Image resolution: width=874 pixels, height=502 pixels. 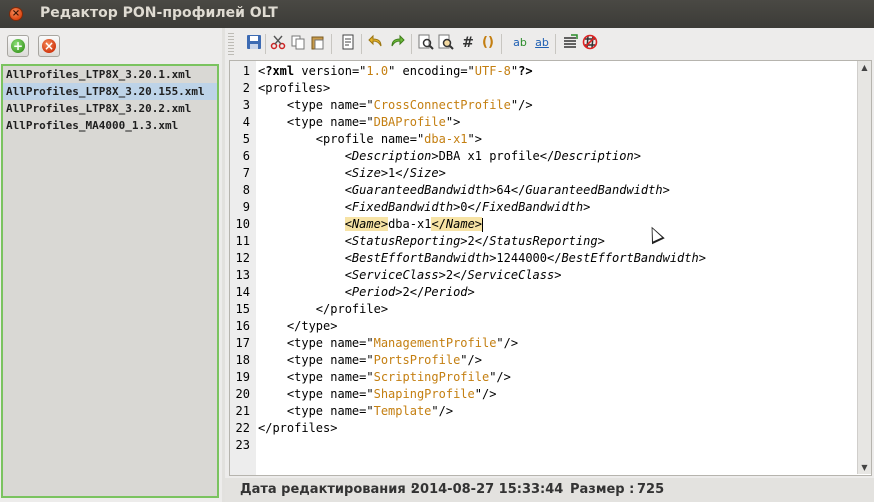 What do you see at coordinates (246, 156) in the screenshot?
I see `line-number: 6` at bounding box center [246, 156].